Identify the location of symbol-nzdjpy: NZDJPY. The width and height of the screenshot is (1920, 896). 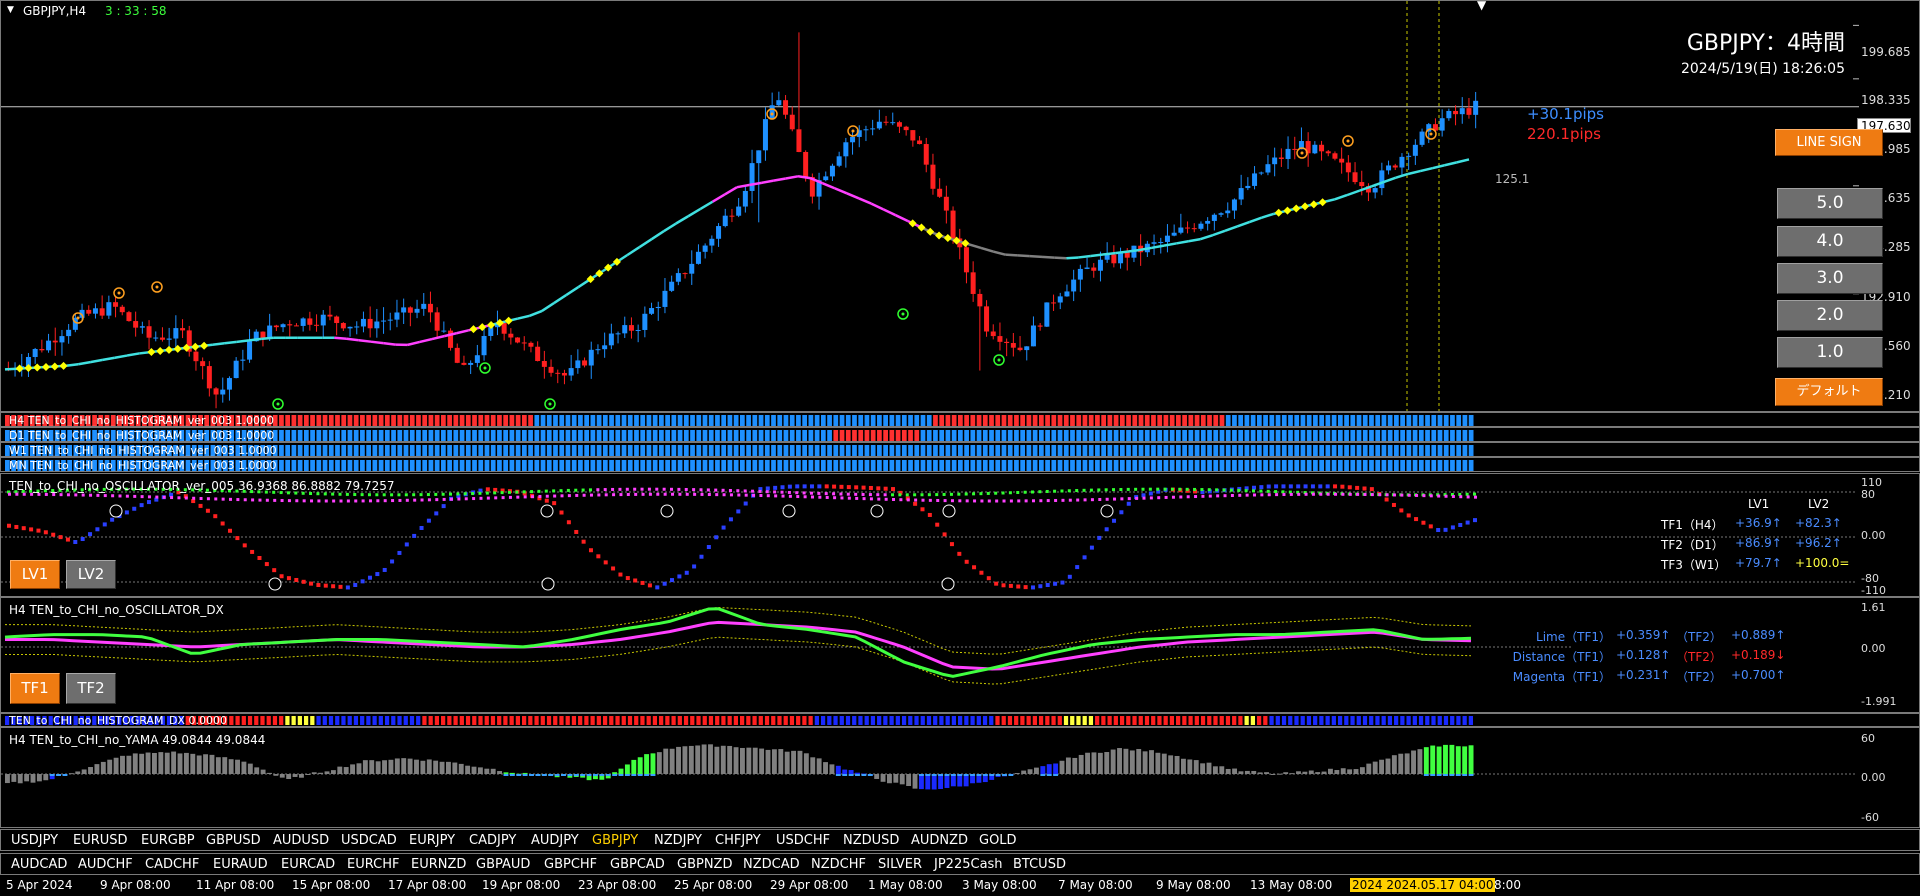
(678, 840).